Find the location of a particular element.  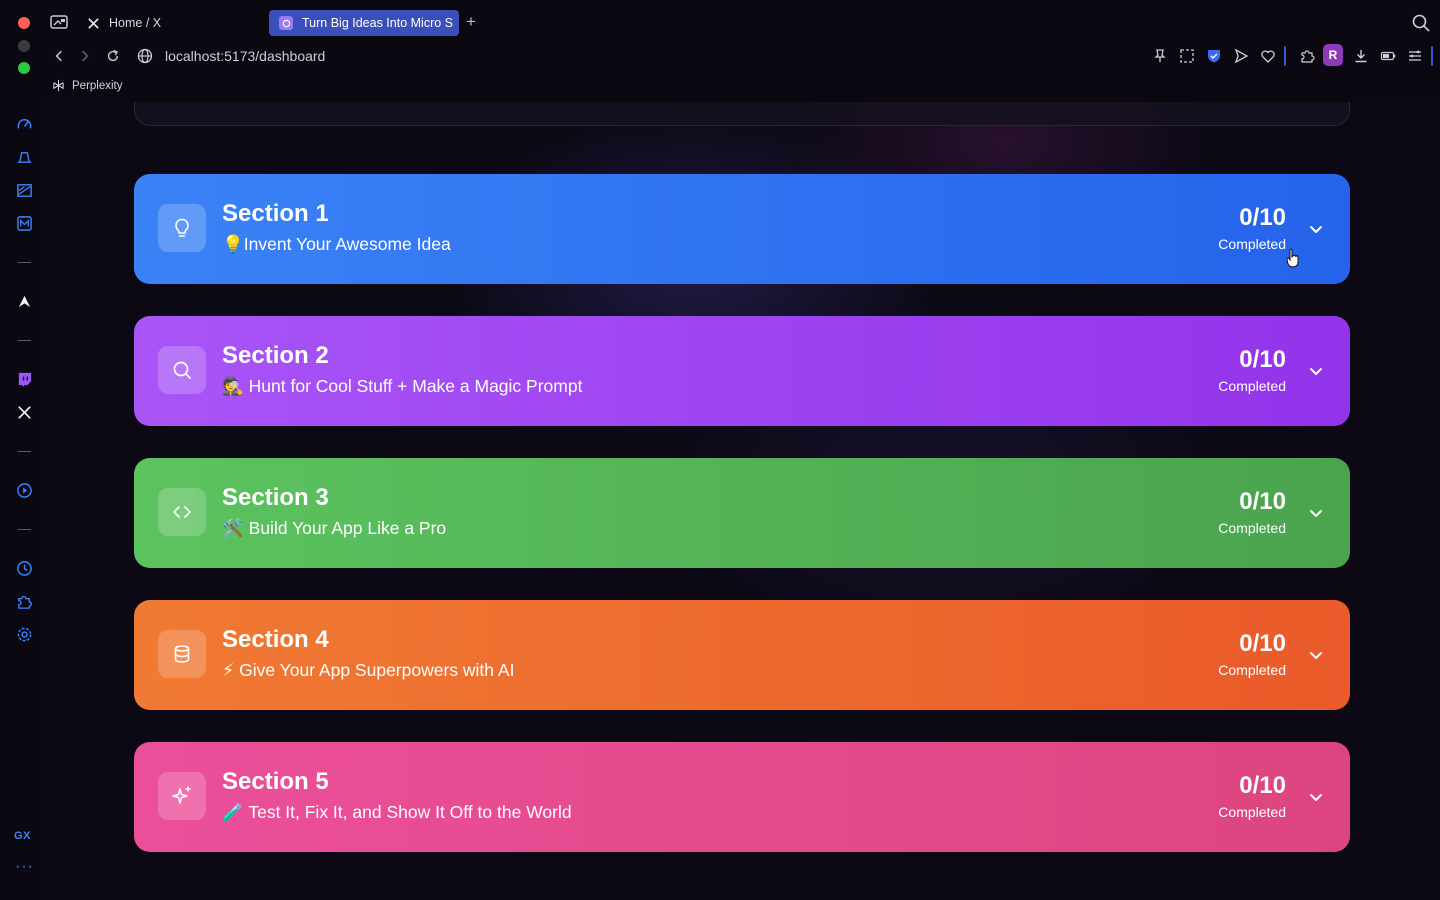

pin-icon is located at coordinates (1160, 55).